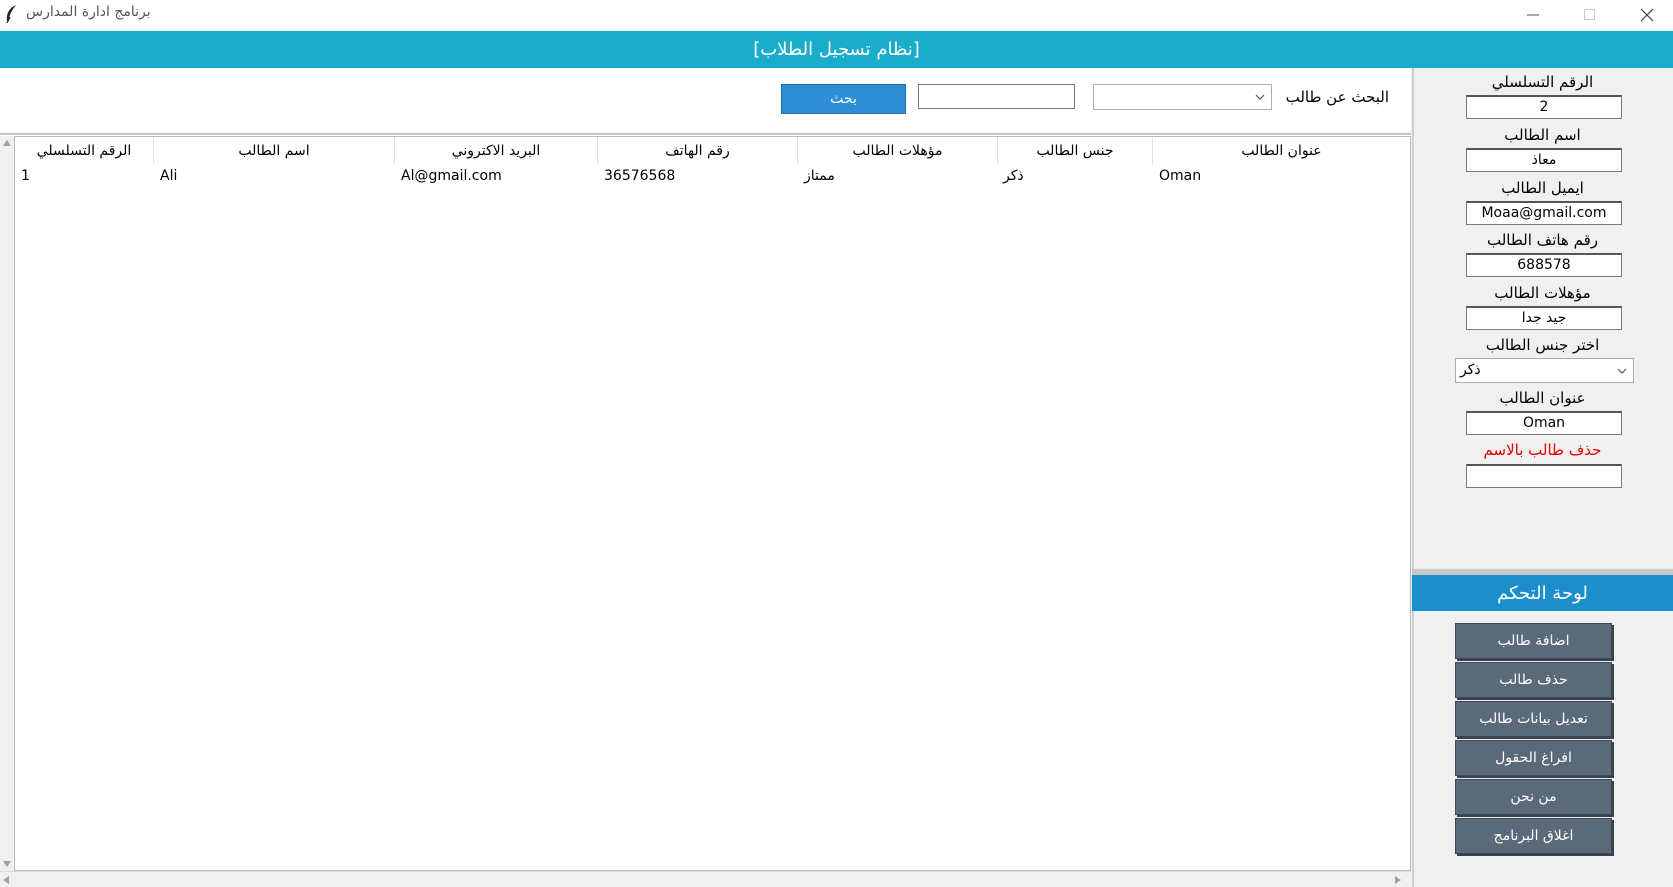  What do you see at coordinates (25, 176) in the screenshot?
I see `table-cell: 1` at bounding box center [25, 176].